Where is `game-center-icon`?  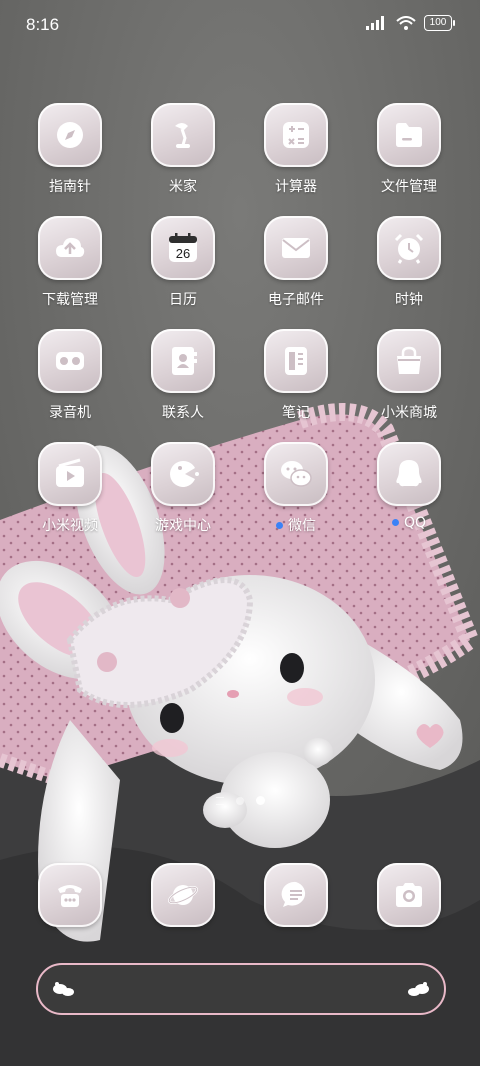 game-center-icon is located at coordinates (184, 473).